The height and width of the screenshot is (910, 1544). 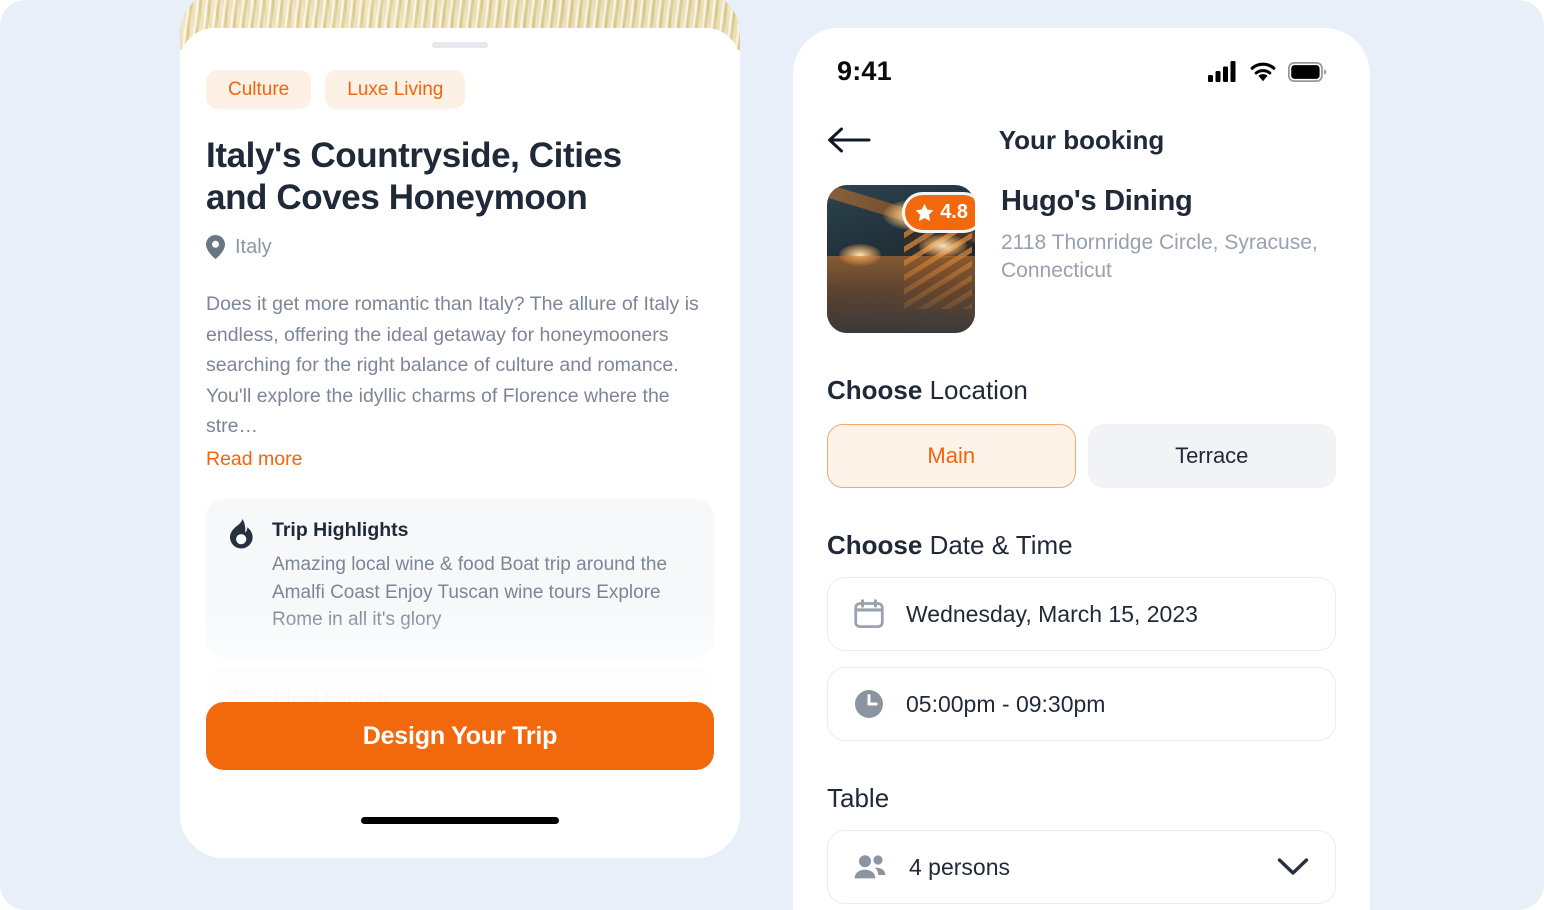 I want to click on time-value: 05:00pm - 09:30pm, so click(x=1006, y=703).